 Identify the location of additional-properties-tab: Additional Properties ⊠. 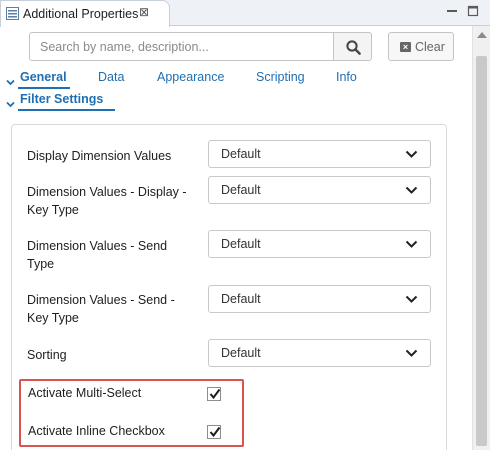
(85, 13).